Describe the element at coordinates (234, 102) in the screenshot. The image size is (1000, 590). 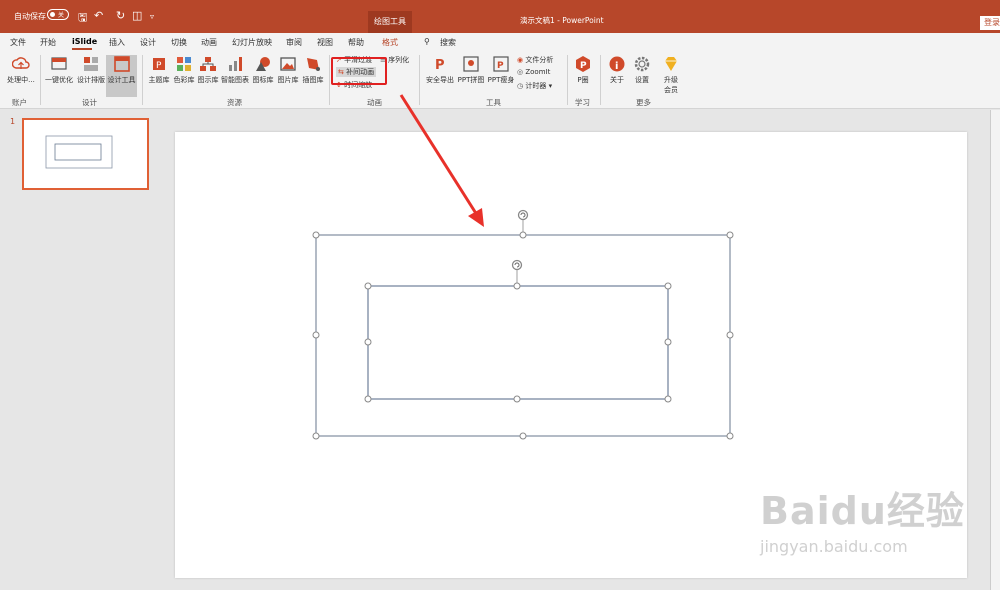
I see `group-label-resources: 资源` at that location.